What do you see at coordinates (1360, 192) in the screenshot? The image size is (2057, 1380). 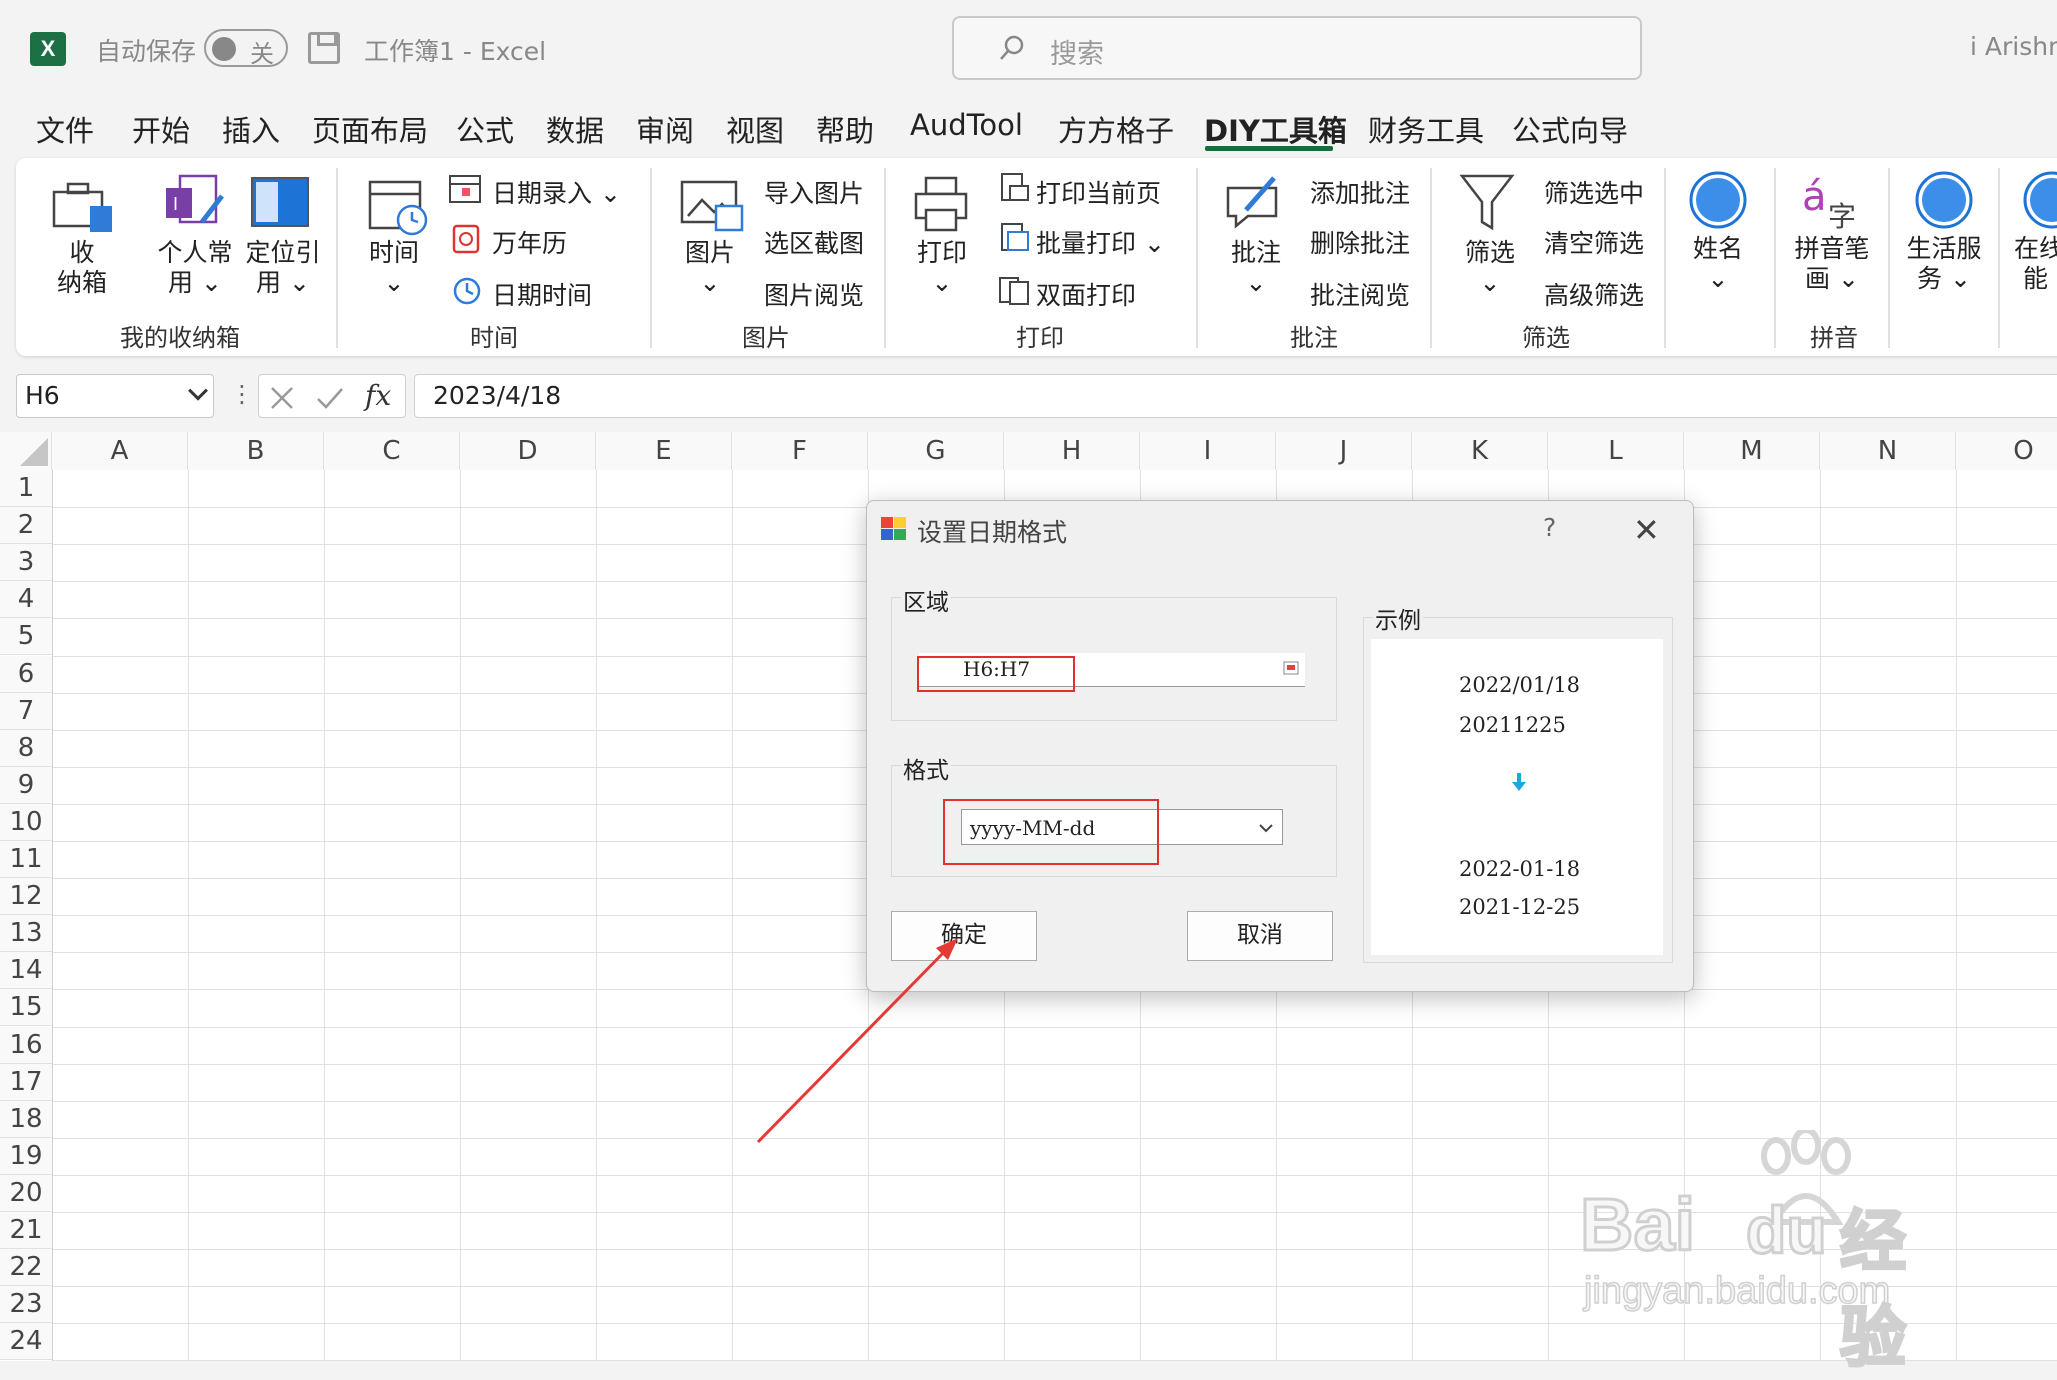 I see `add-comment-button: 添加批注` at bounding box center [1360, 192].